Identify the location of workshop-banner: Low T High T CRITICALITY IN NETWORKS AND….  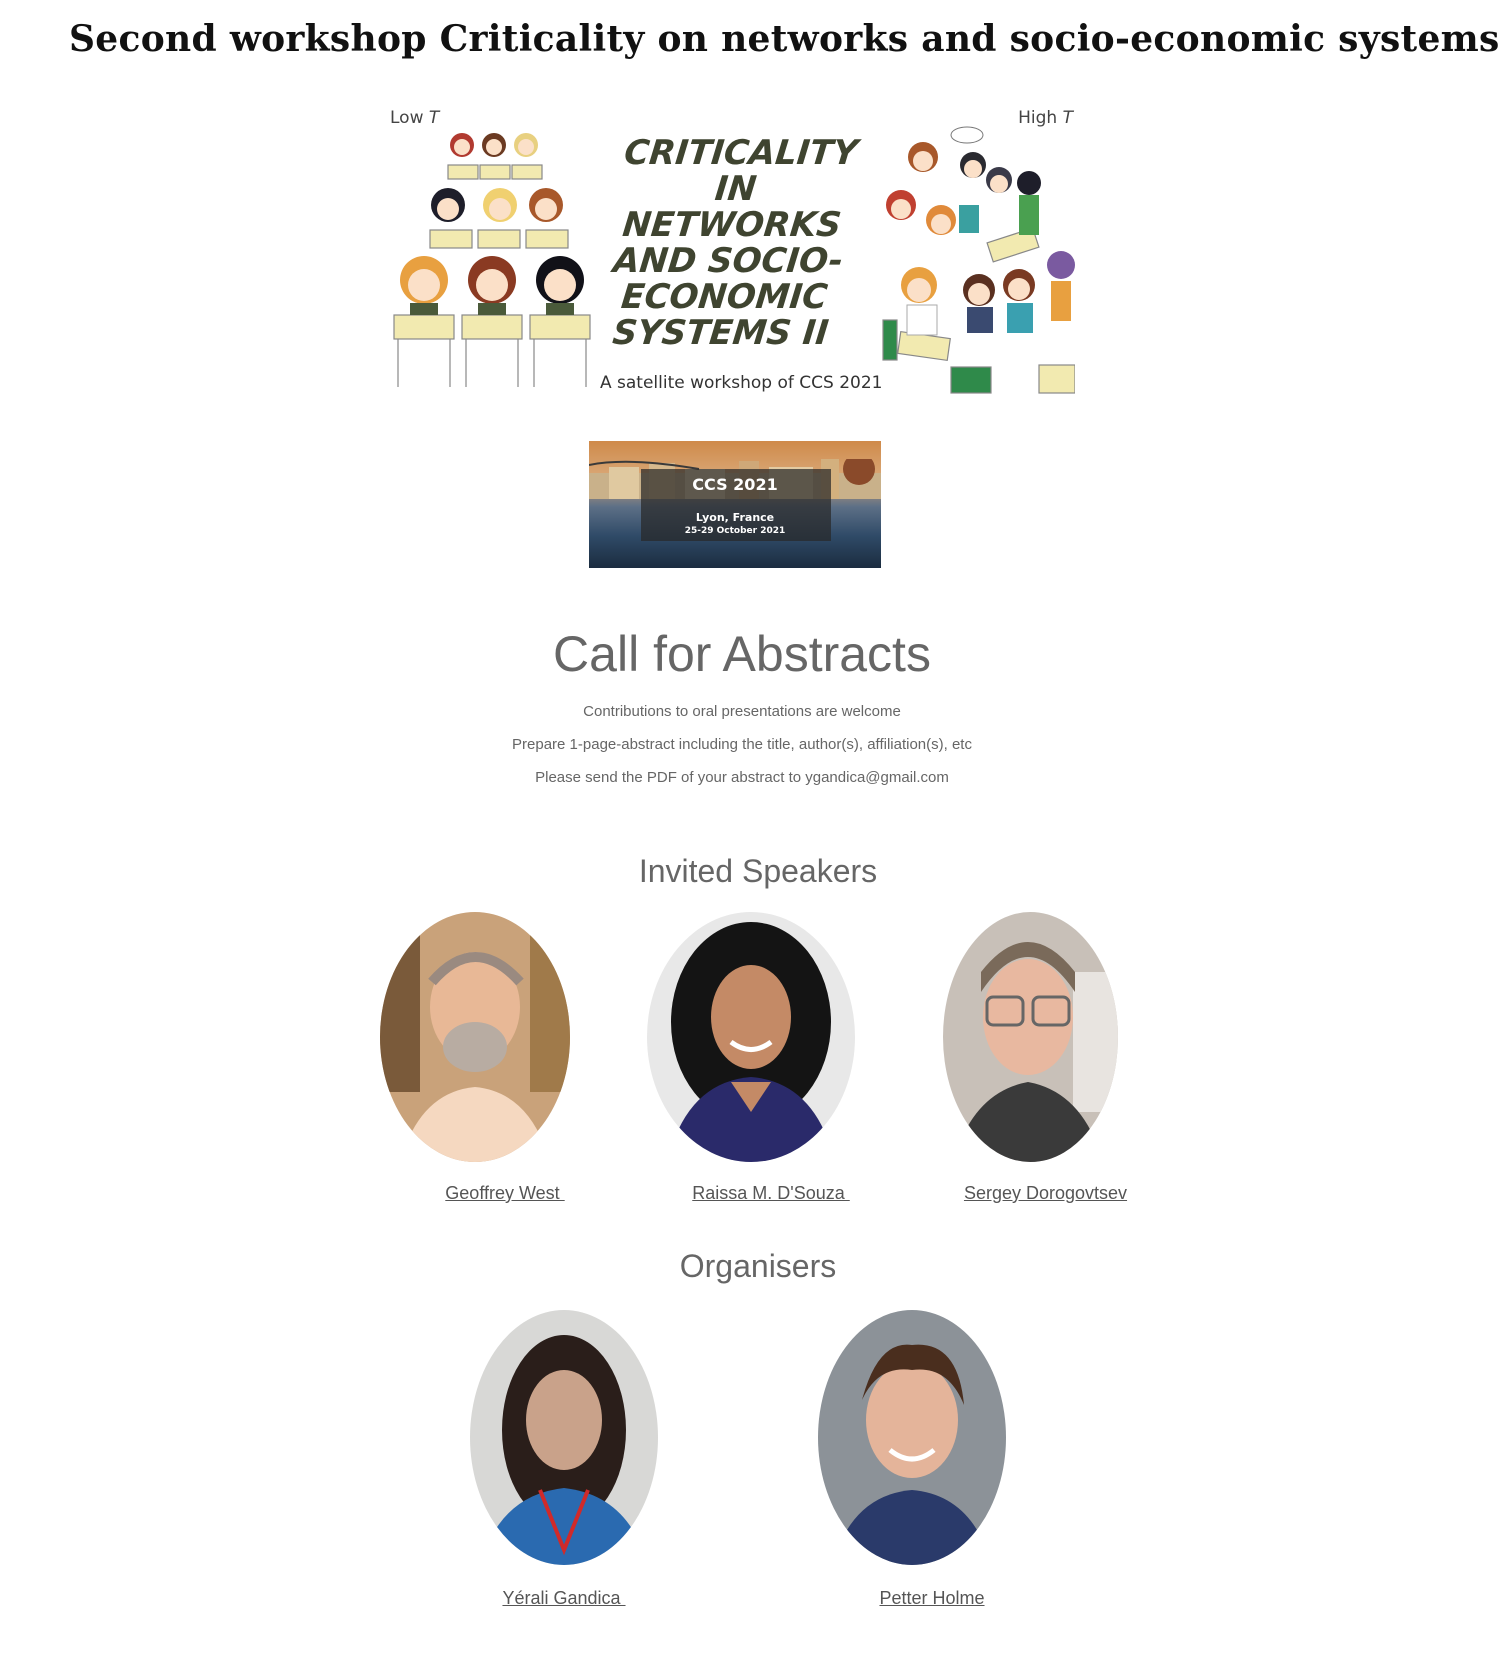
(732, 247).